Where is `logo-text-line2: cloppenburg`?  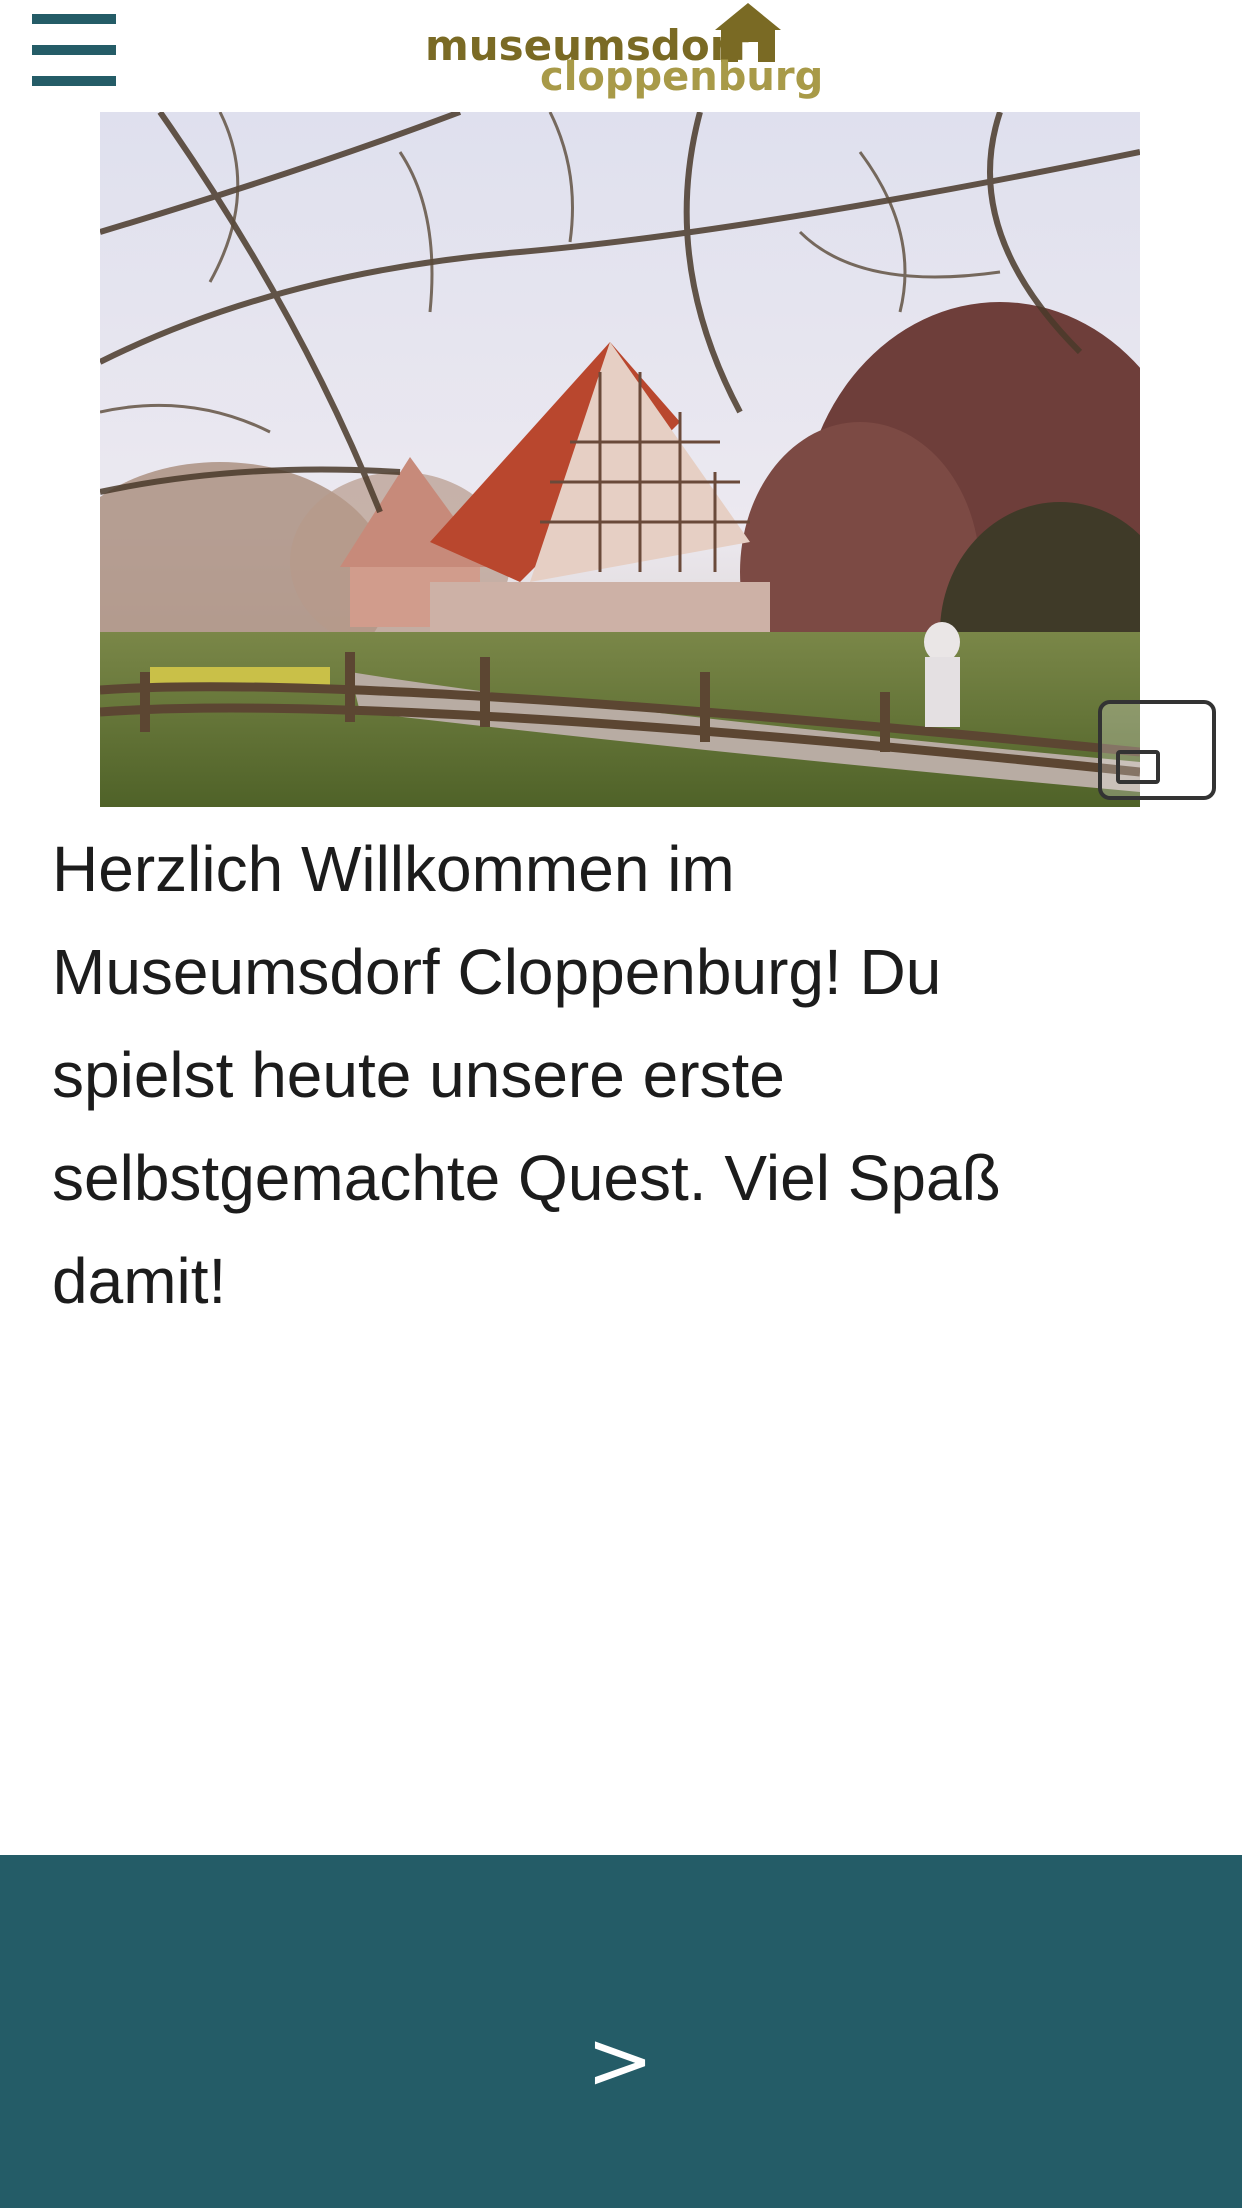 logo-text-line2: cloppenburg is located at coordinates (681, 77).